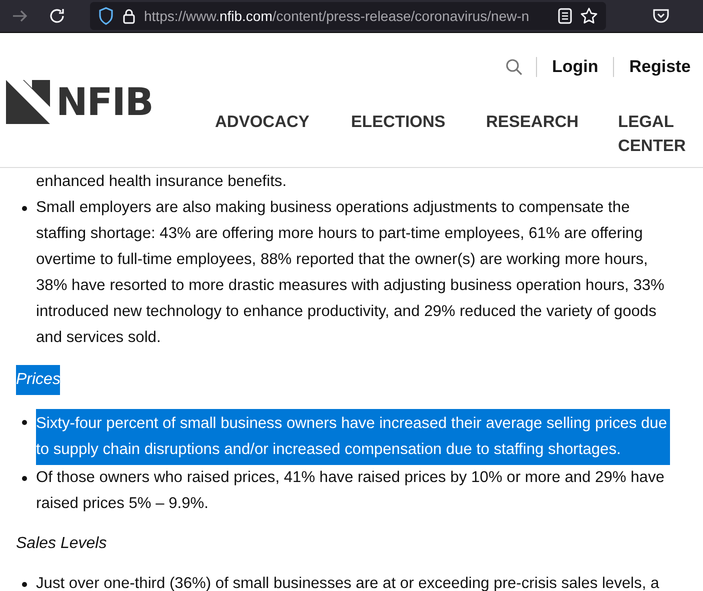 This screenshot has height=591, width=703. What do you see at coordinates (661, 16) in the screenshot?
I see `pocket-icon` at bounding box center [661, 16].